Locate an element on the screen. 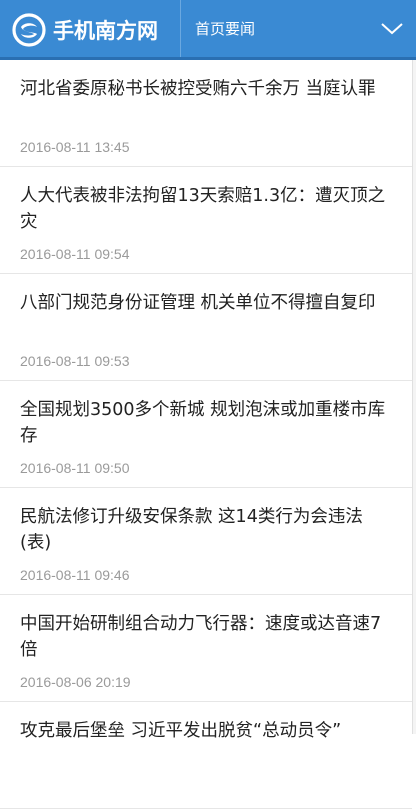 The image size is (416, 809). news-title: 中国开始研制组合动力飞行器：速度或达音速7倍 is located at coordinates (206, 637).